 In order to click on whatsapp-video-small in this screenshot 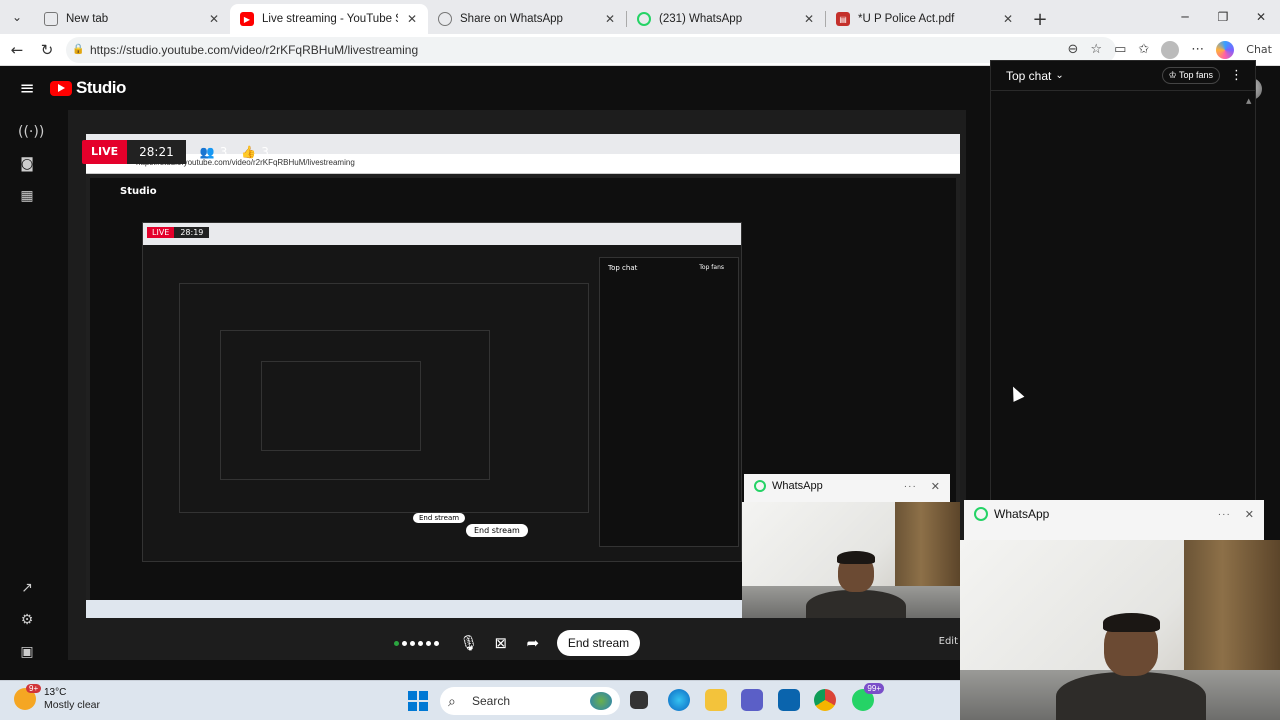, I will do `click(851, 560)`.